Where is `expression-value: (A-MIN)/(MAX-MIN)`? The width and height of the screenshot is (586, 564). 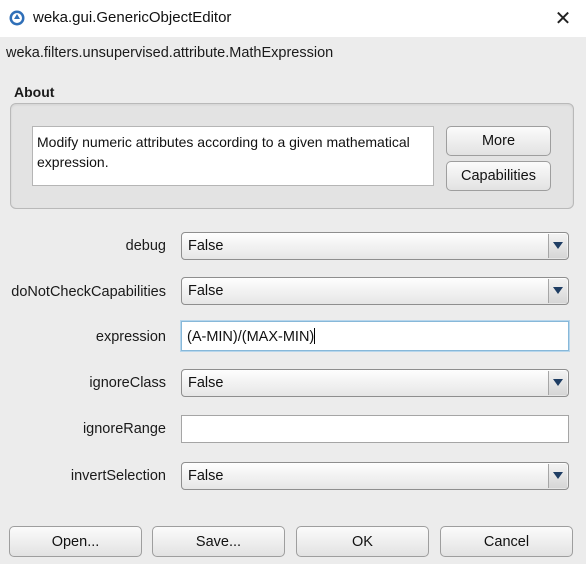 expression-value: (A-MIN)/(MAX-MIN) is located at coordinates (251, 336).